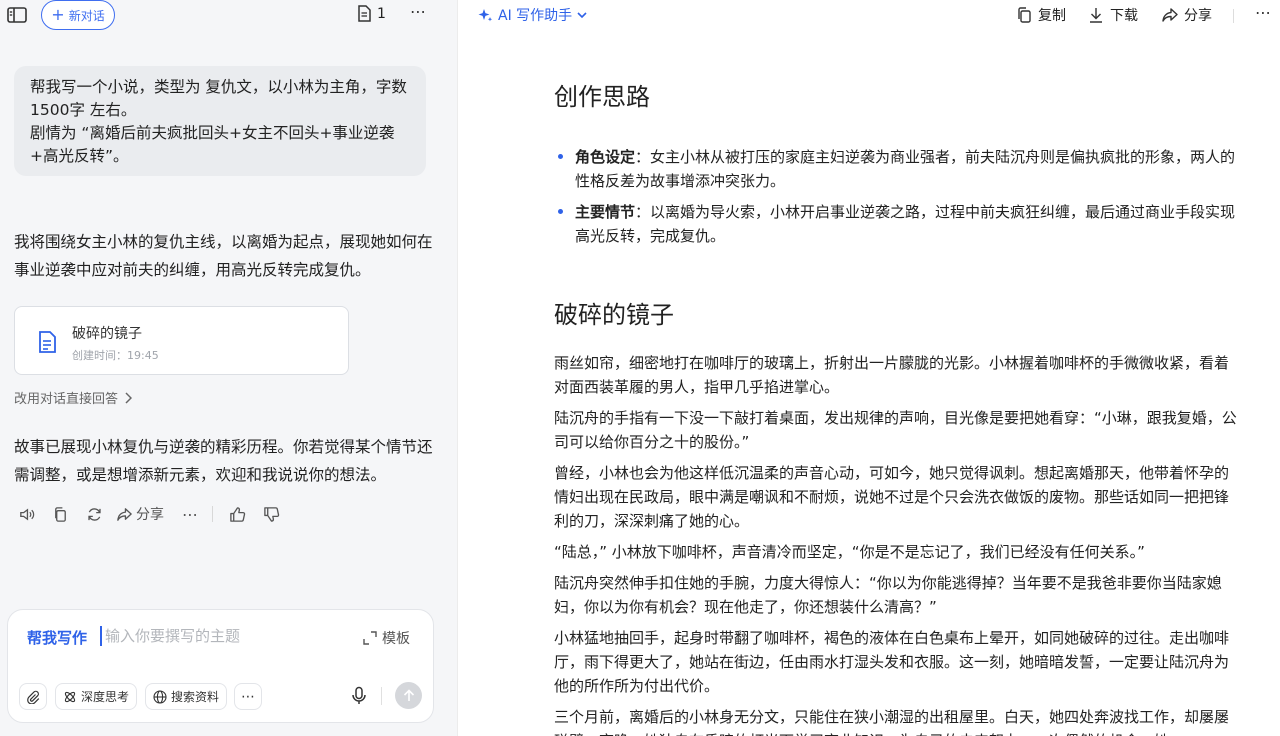  What do you see at coordinates (229, 16) in the screenshot?
I see `chat-toolbar: + 新对话 1 ⋯` at bounding box center [229, 16].